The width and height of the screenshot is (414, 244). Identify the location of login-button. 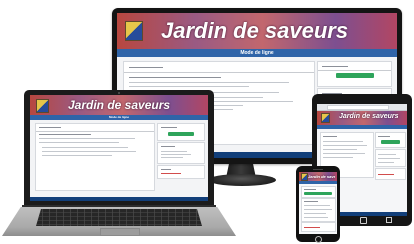
(355, 75).